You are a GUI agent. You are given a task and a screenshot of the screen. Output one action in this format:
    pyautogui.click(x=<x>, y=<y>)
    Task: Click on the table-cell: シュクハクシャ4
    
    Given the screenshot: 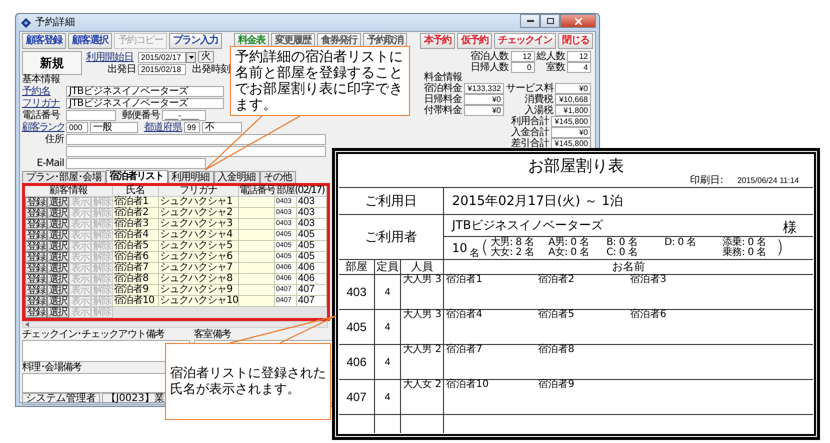 What is the action you would take?
    pyautogui.click(x=199, y=235)
    